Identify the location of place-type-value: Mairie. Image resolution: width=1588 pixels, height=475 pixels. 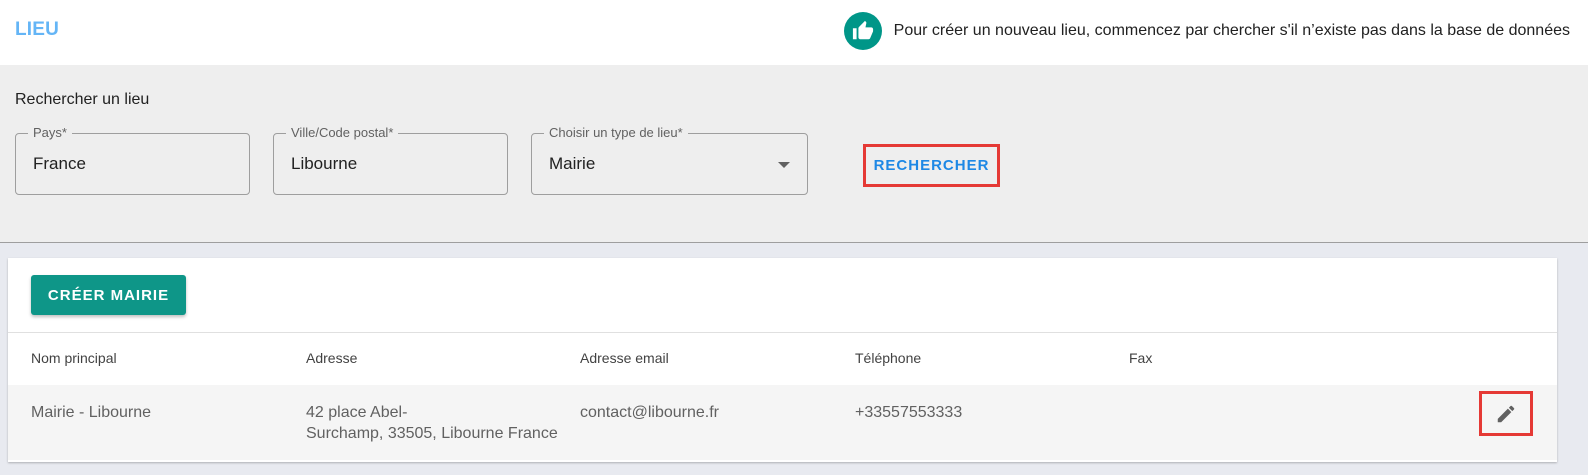
(572, 163).